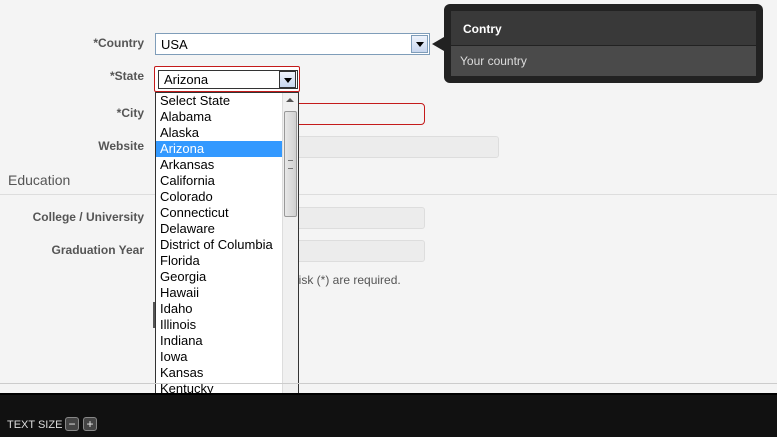 This screenshot has width=777, height=437. I want to click on state-option: Delaware, so click(219, 229).